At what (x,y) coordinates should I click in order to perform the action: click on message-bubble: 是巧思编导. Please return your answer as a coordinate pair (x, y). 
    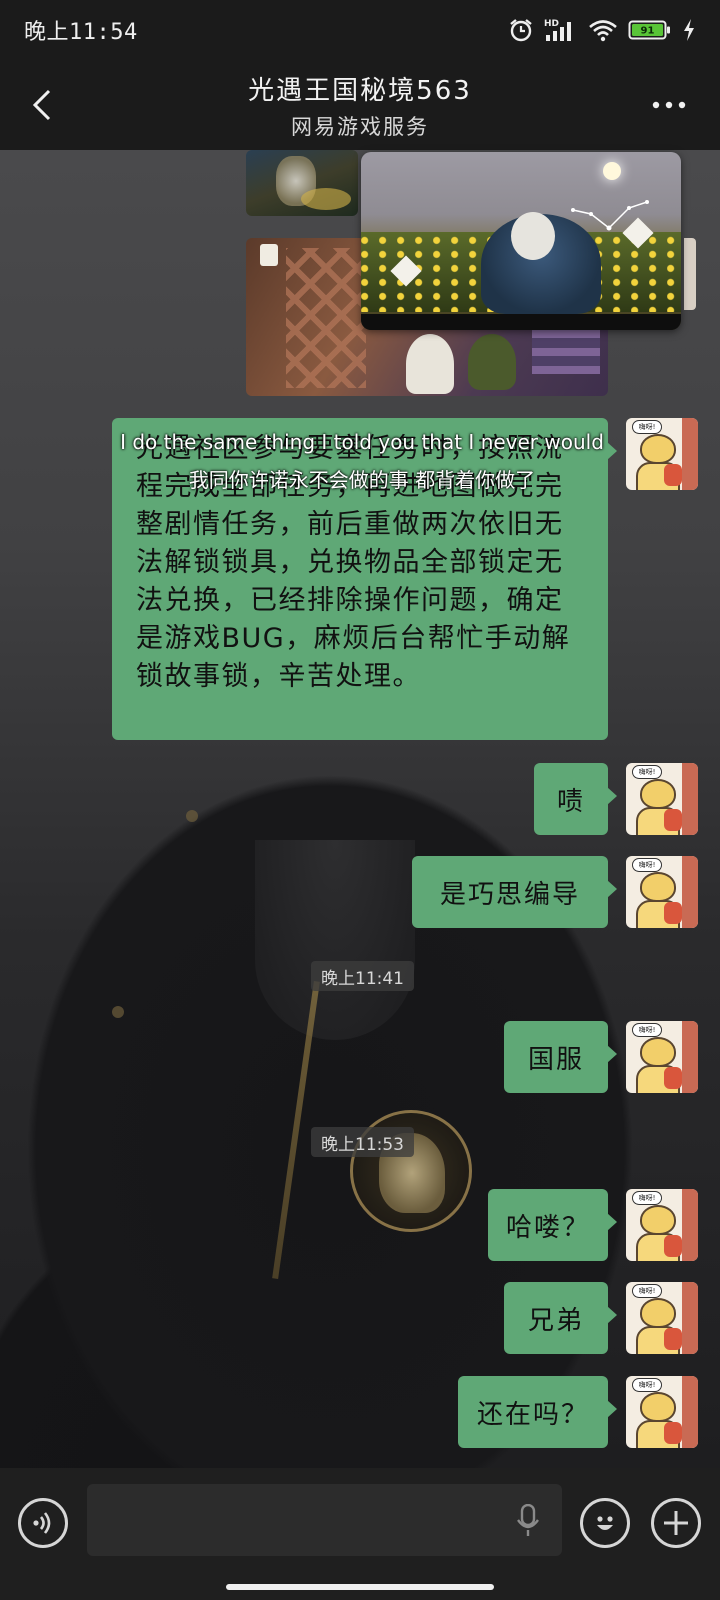
    Looking at the image, I should click on (514, 892).